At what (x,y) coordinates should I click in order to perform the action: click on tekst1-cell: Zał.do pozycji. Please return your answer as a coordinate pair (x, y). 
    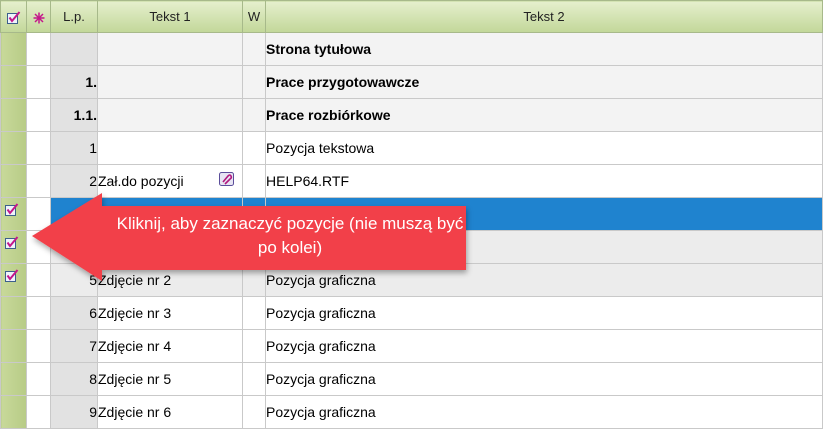
    Looking at the image, I should click on (170, 181).